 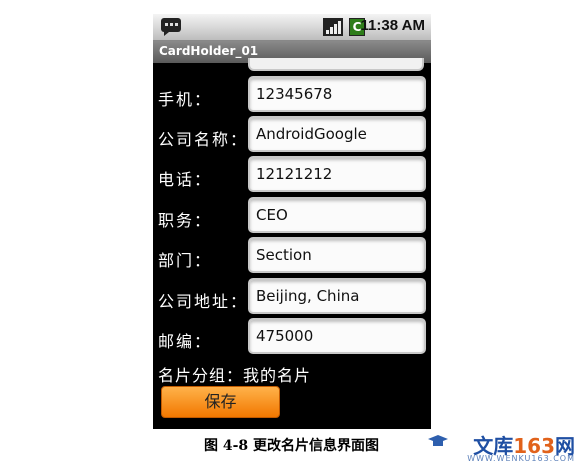 What do you see at coordinates (337, 336) in the screenshot?
I see `postcode-input: 475000` at bounding box center [337, 336].